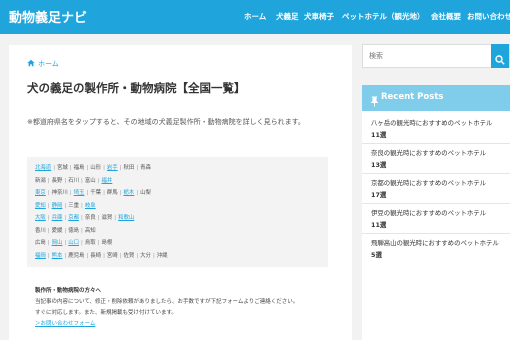 This screenshot has height=340, width=510. Describe the element at coordinates (440, 195) in the screenshot. I see `recent-post-count: 17選` at that location.